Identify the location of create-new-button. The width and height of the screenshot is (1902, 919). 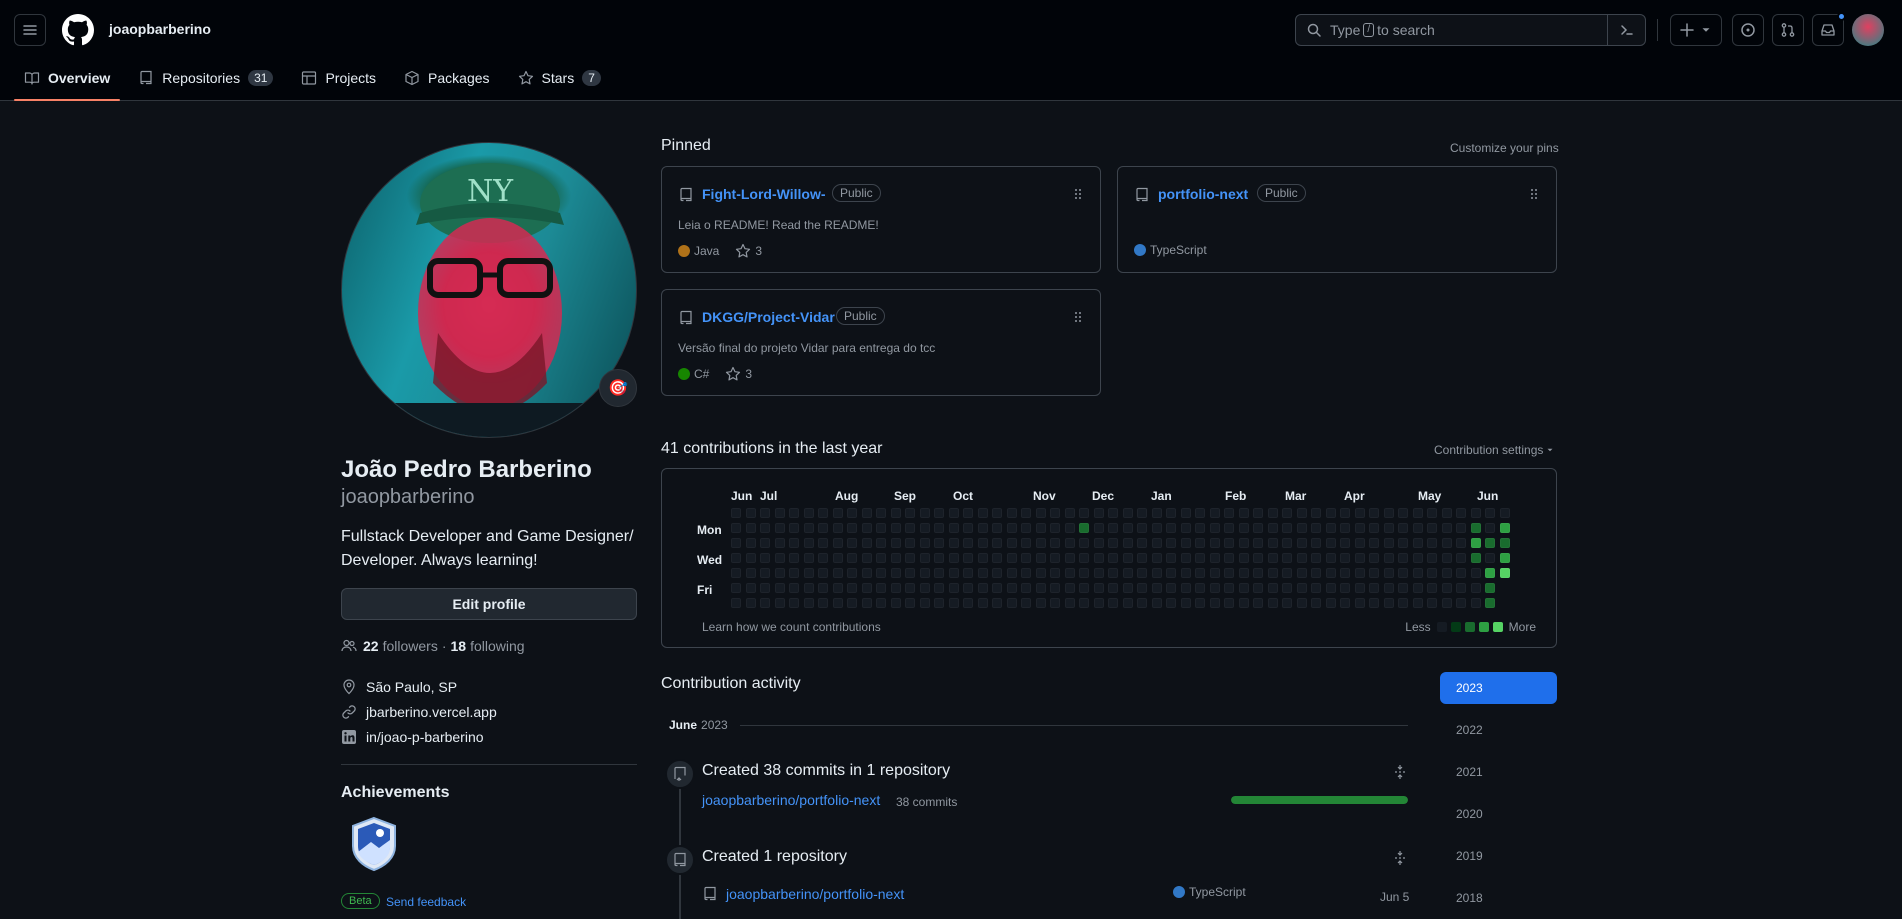
(1696, 30).